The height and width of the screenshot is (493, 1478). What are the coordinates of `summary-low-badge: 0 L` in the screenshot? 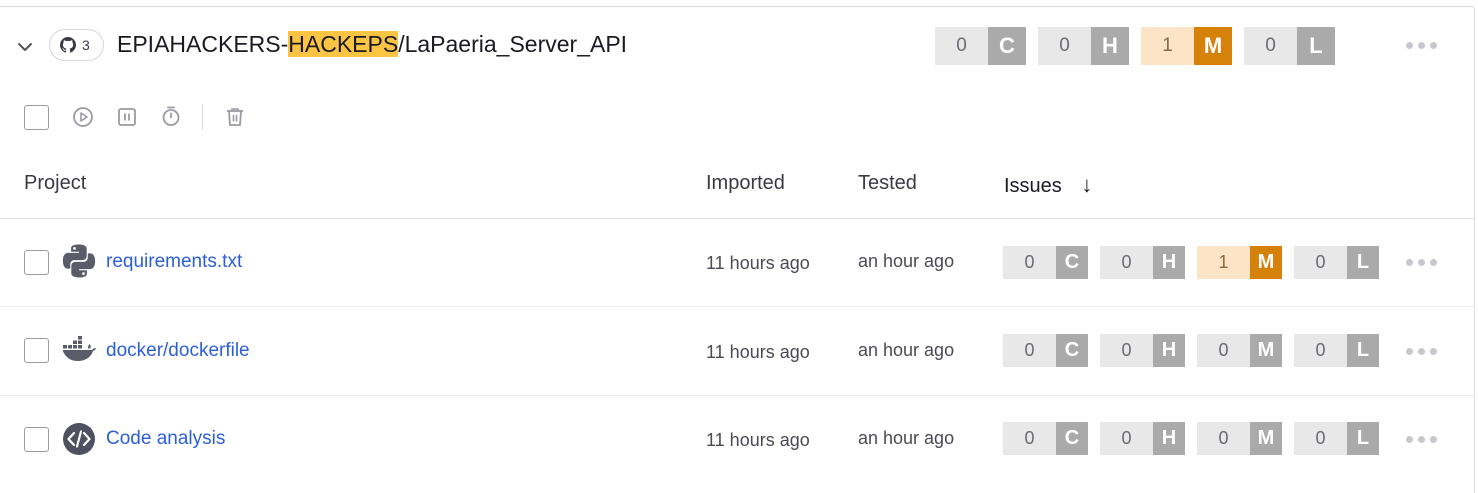 It's located at (1289, 46).